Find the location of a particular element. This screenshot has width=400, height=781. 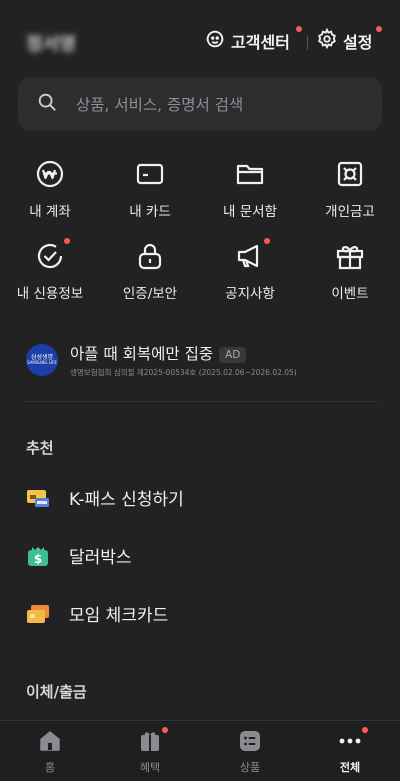

menu-credit-info: 내 신용정보 is located at coordinates (50, 268).